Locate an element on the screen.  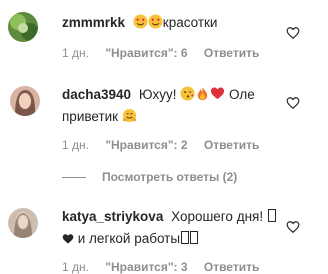
comment-text: dacha3940 Юхуу! Оле приветик is located at coordinates (171, 106).